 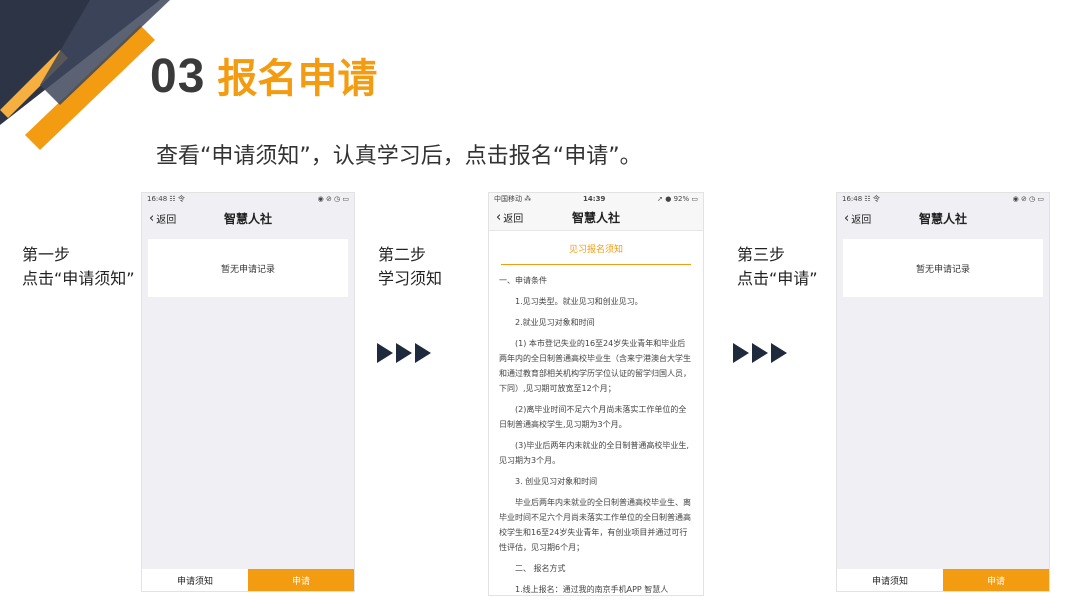 What do you see at coordinates (46, 254) in the screenshot?
I see `step-number: 第一步` at bounding box center [46, 254].